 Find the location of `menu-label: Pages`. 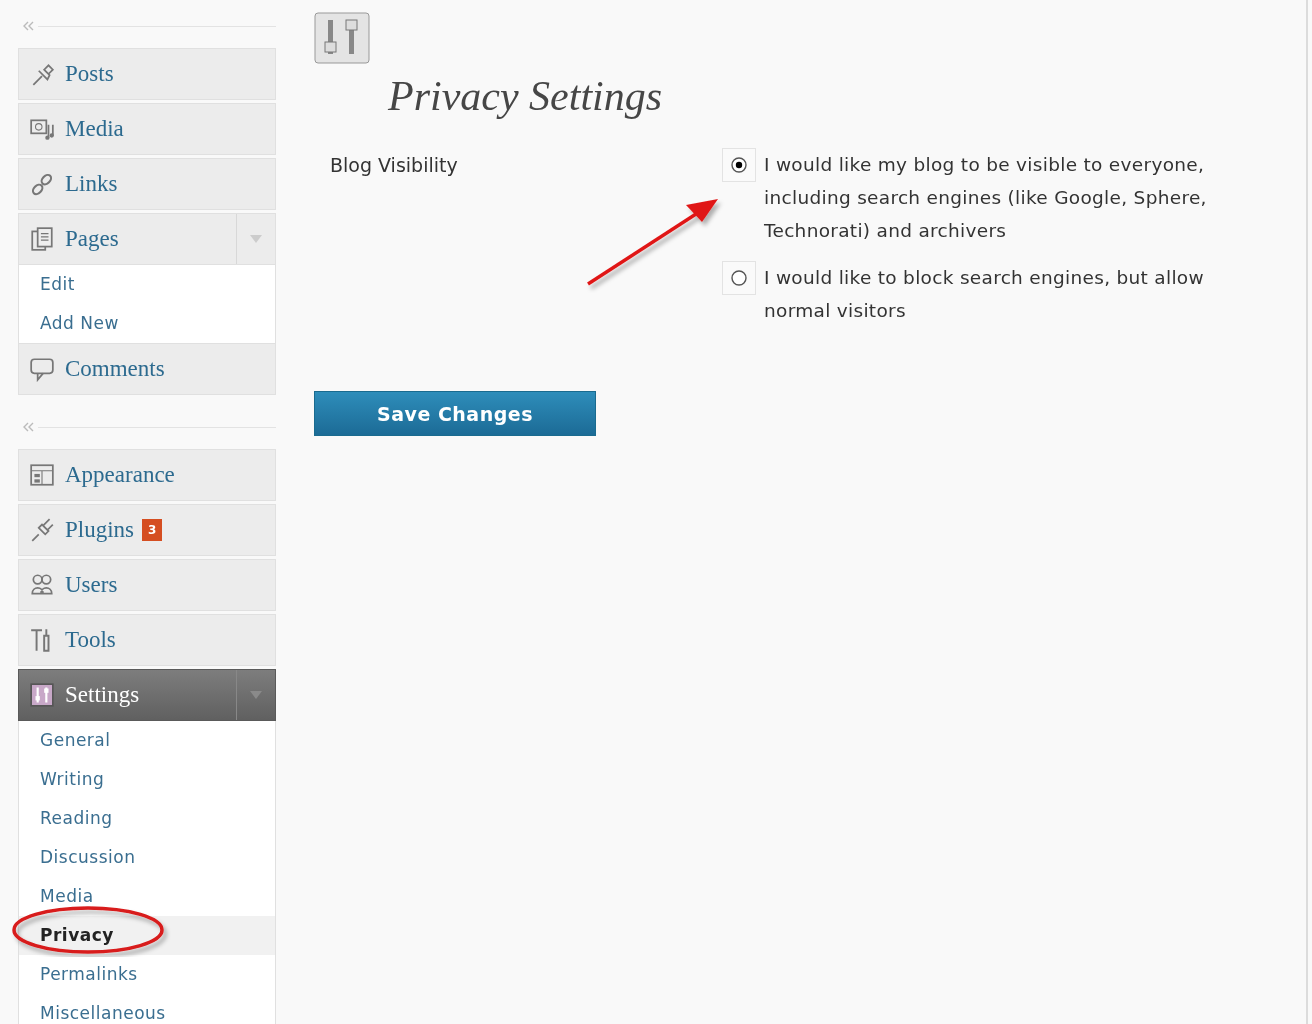

menu-label: Pages is located at coordinates (92, 239).